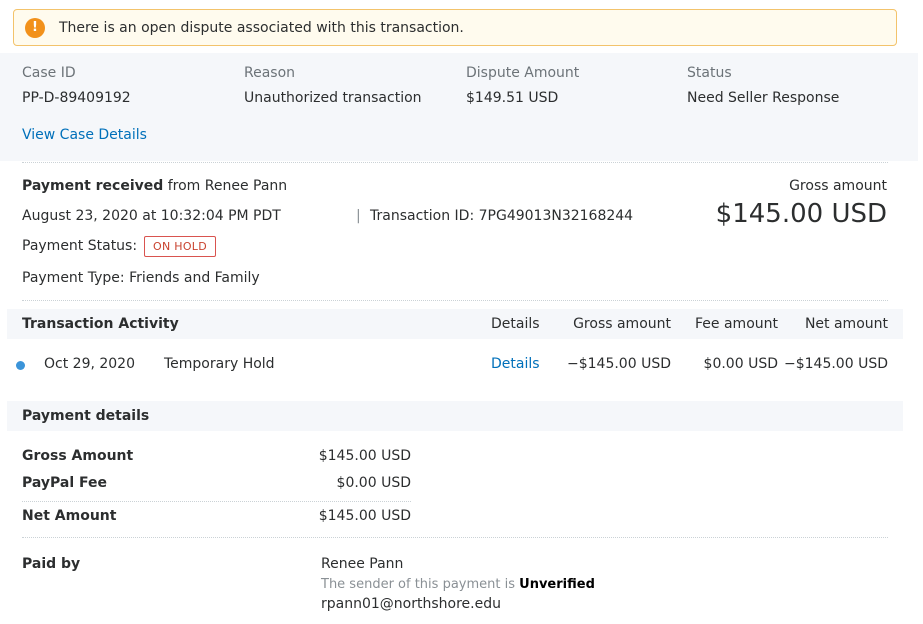  Describe the element at coordinates (89, 364) in the screenshot. I see `activity-date: Oct 29, 2020` at that location.